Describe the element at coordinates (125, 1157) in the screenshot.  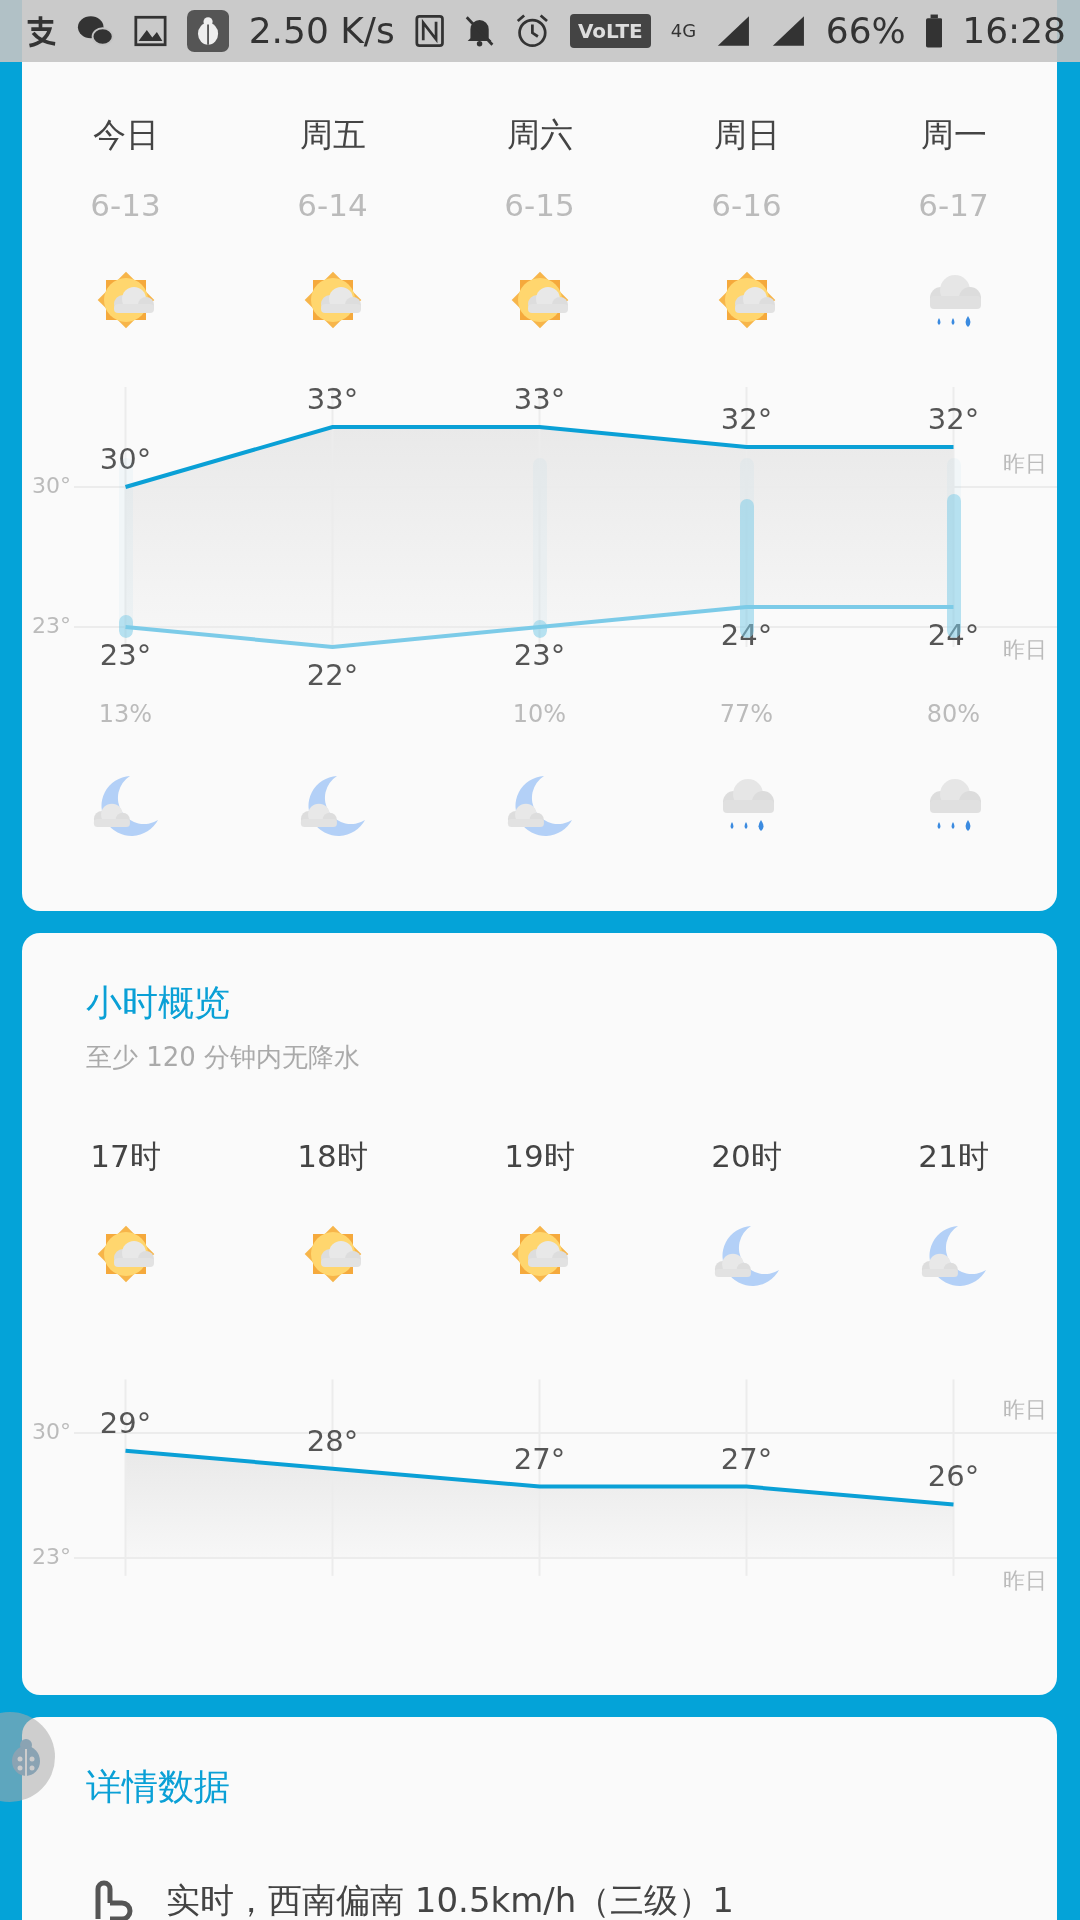
I see `hour-label: 17时` at that location.